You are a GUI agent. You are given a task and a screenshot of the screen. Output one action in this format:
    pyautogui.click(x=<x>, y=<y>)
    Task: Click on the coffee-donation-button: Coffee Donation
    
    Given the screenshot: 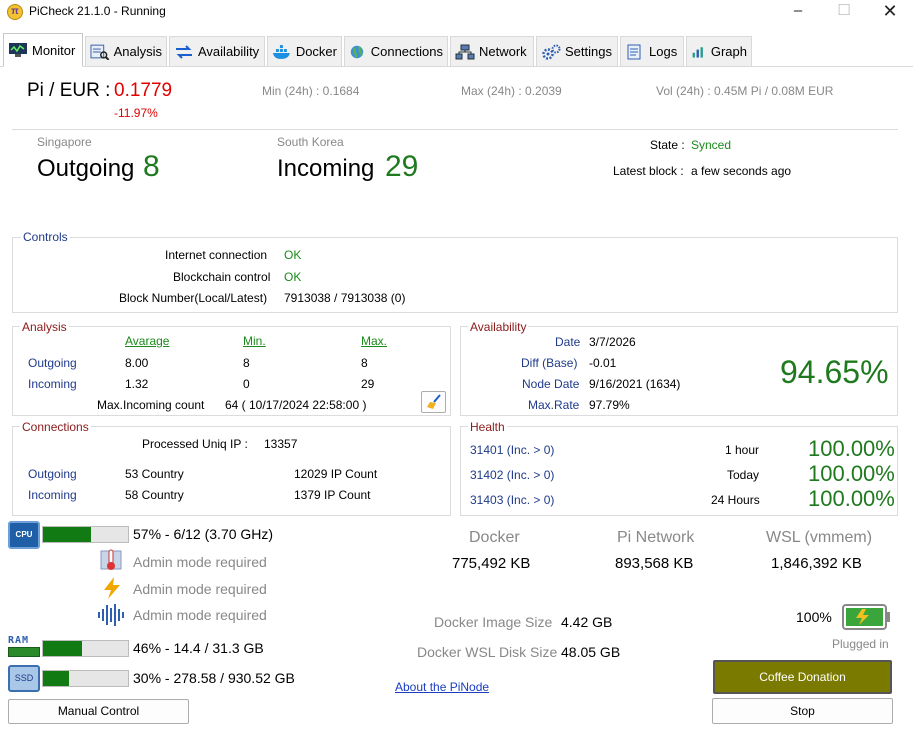 What is the action you would take?
    pyautogui.click(x=802, y=677)
    